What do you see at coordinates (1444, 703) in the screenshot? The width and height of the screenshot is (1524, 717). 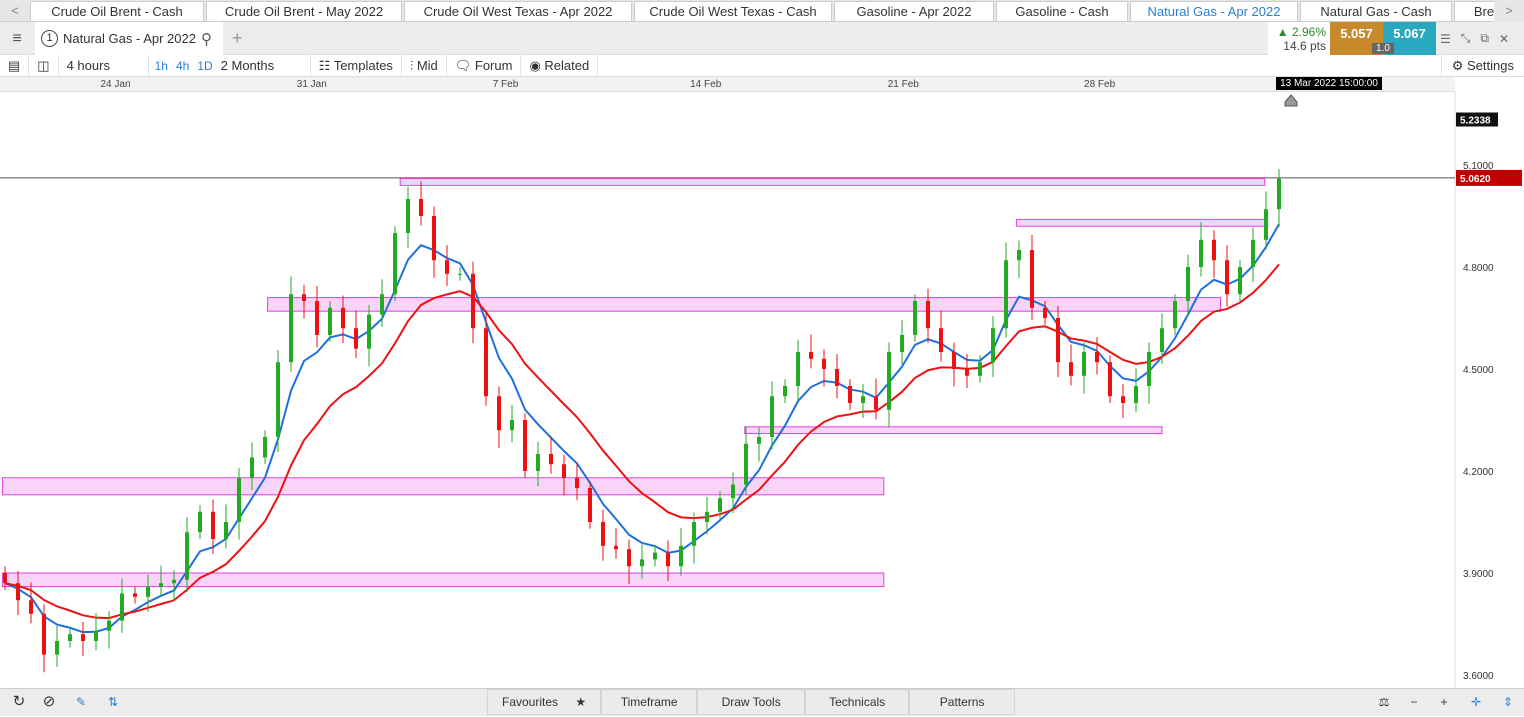 I see `zoom-in-button: +` at bounding box center [1444, 703].